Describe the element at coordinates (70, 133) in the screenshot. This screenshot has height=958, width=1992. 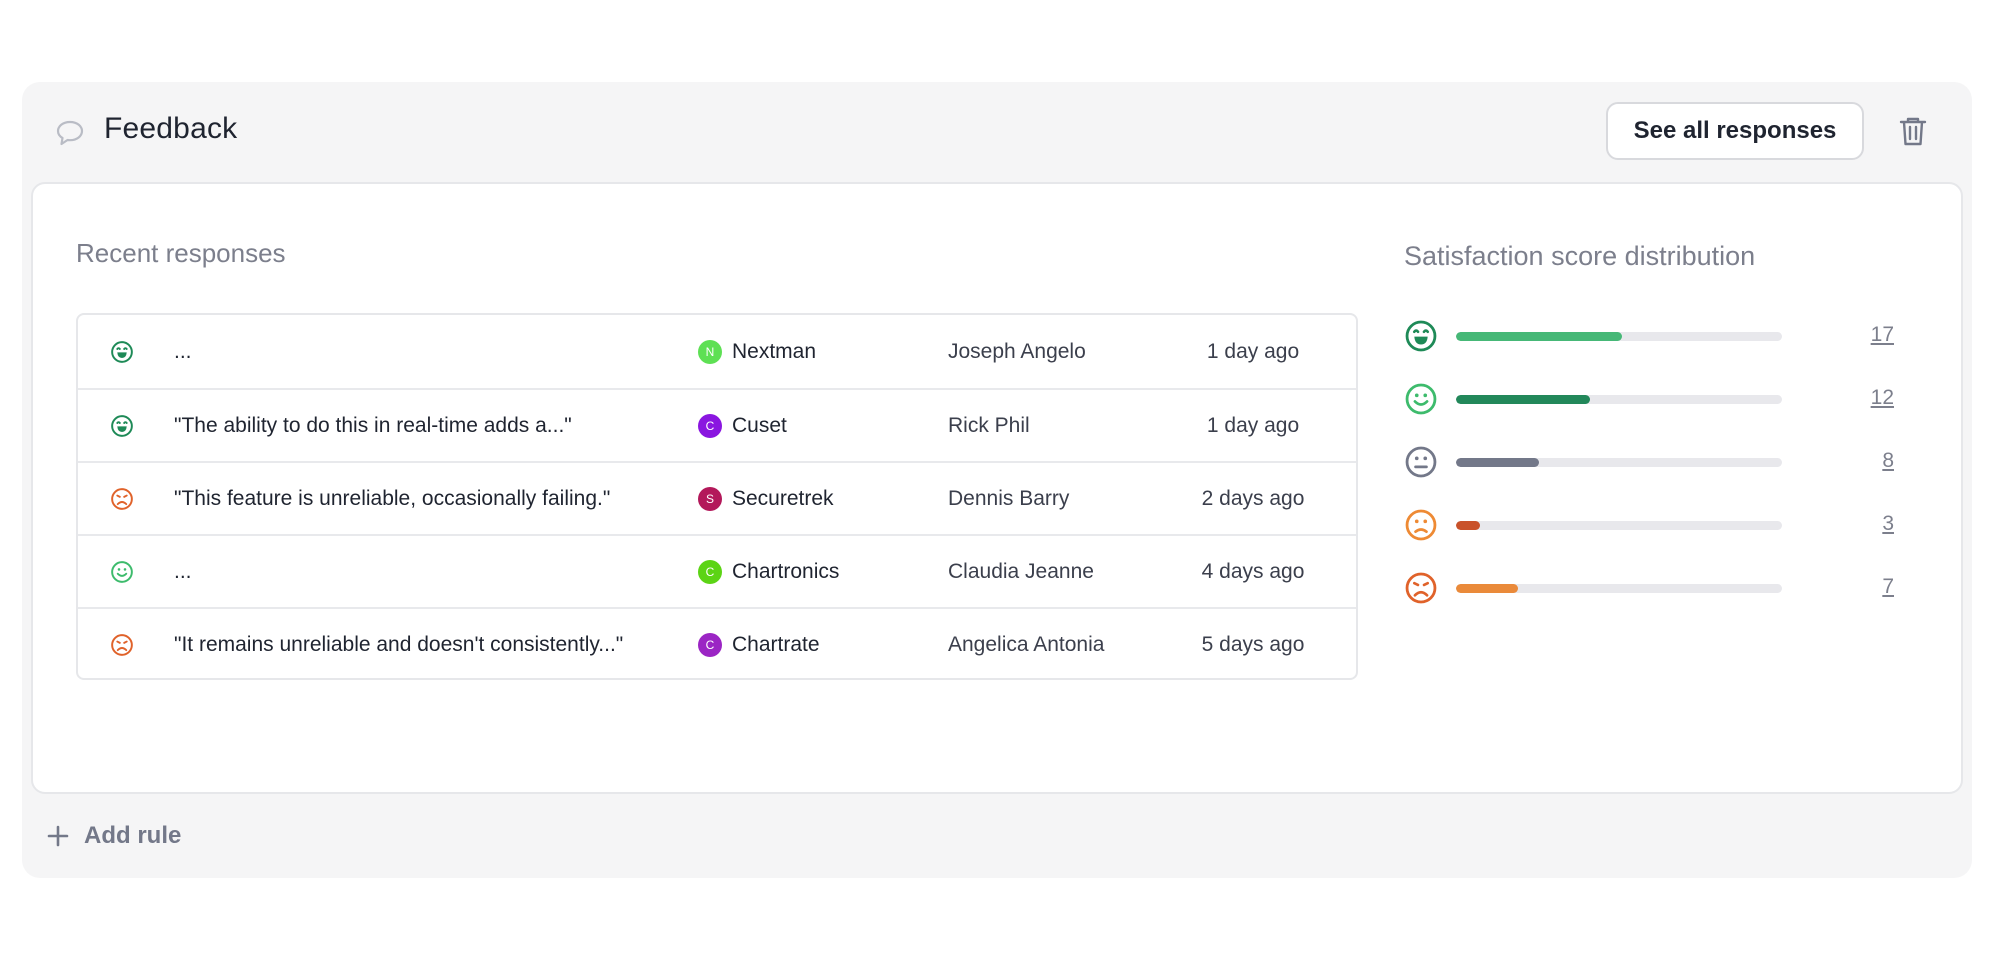
I see `speech-bubble-icon` at that location.